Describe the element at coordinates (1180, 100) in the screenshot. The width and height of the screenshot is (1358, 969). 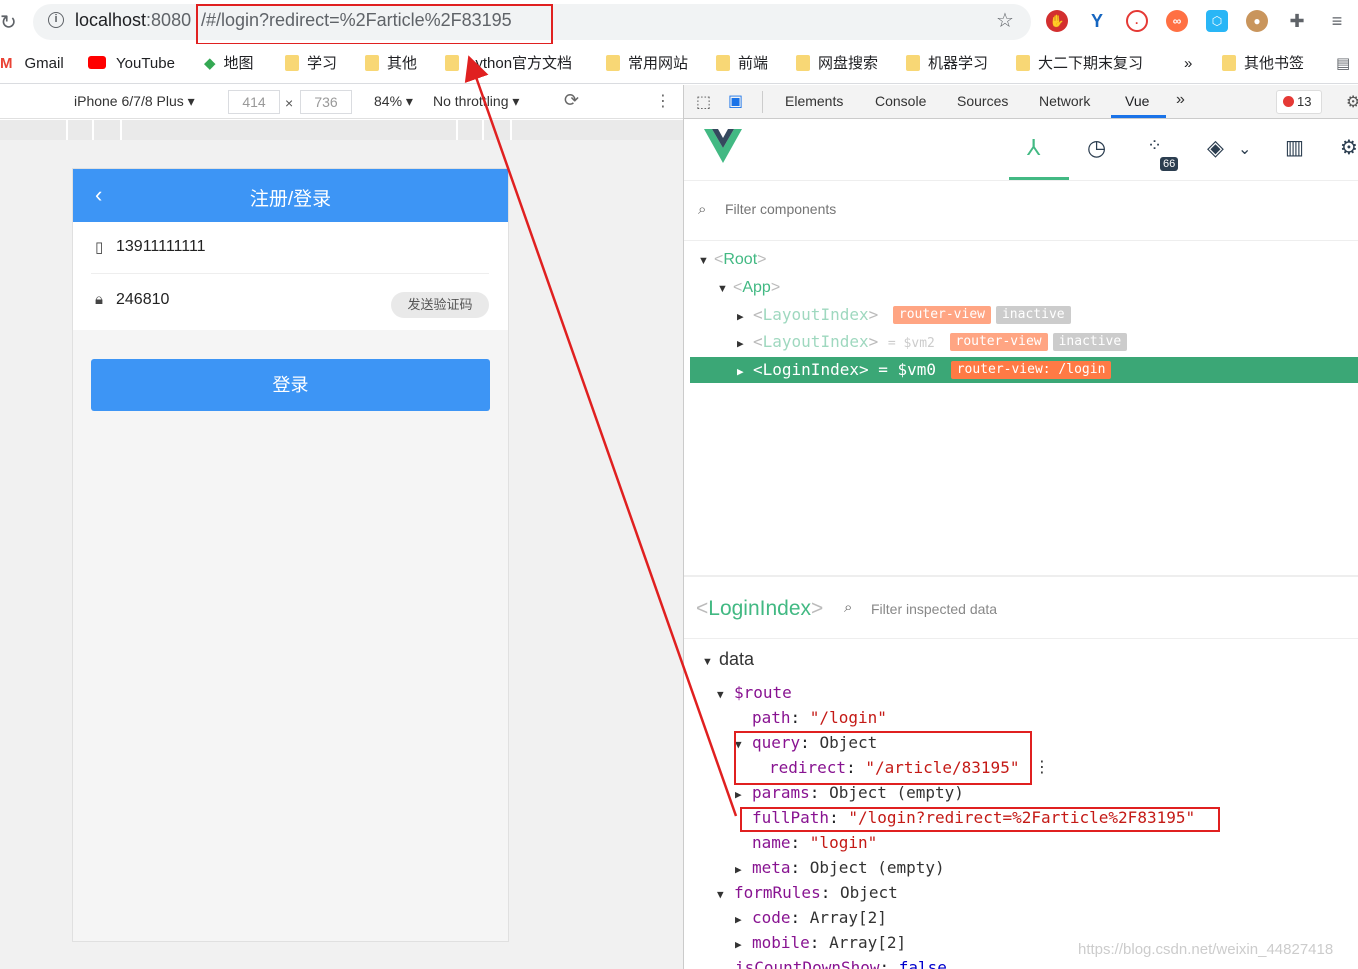
I see `more-tabs-icon: »` at that location.